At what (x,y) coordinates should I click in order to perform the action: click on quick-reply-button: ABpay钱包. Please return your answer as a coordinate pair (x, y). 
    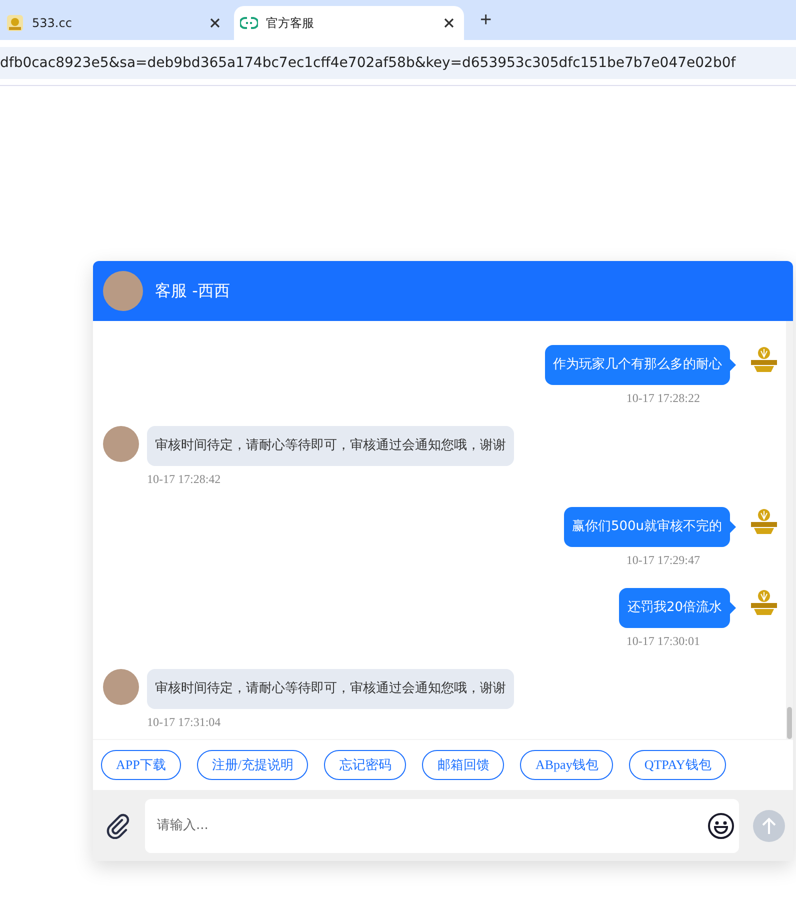
    Looking at the image, I should click on (567, 765).